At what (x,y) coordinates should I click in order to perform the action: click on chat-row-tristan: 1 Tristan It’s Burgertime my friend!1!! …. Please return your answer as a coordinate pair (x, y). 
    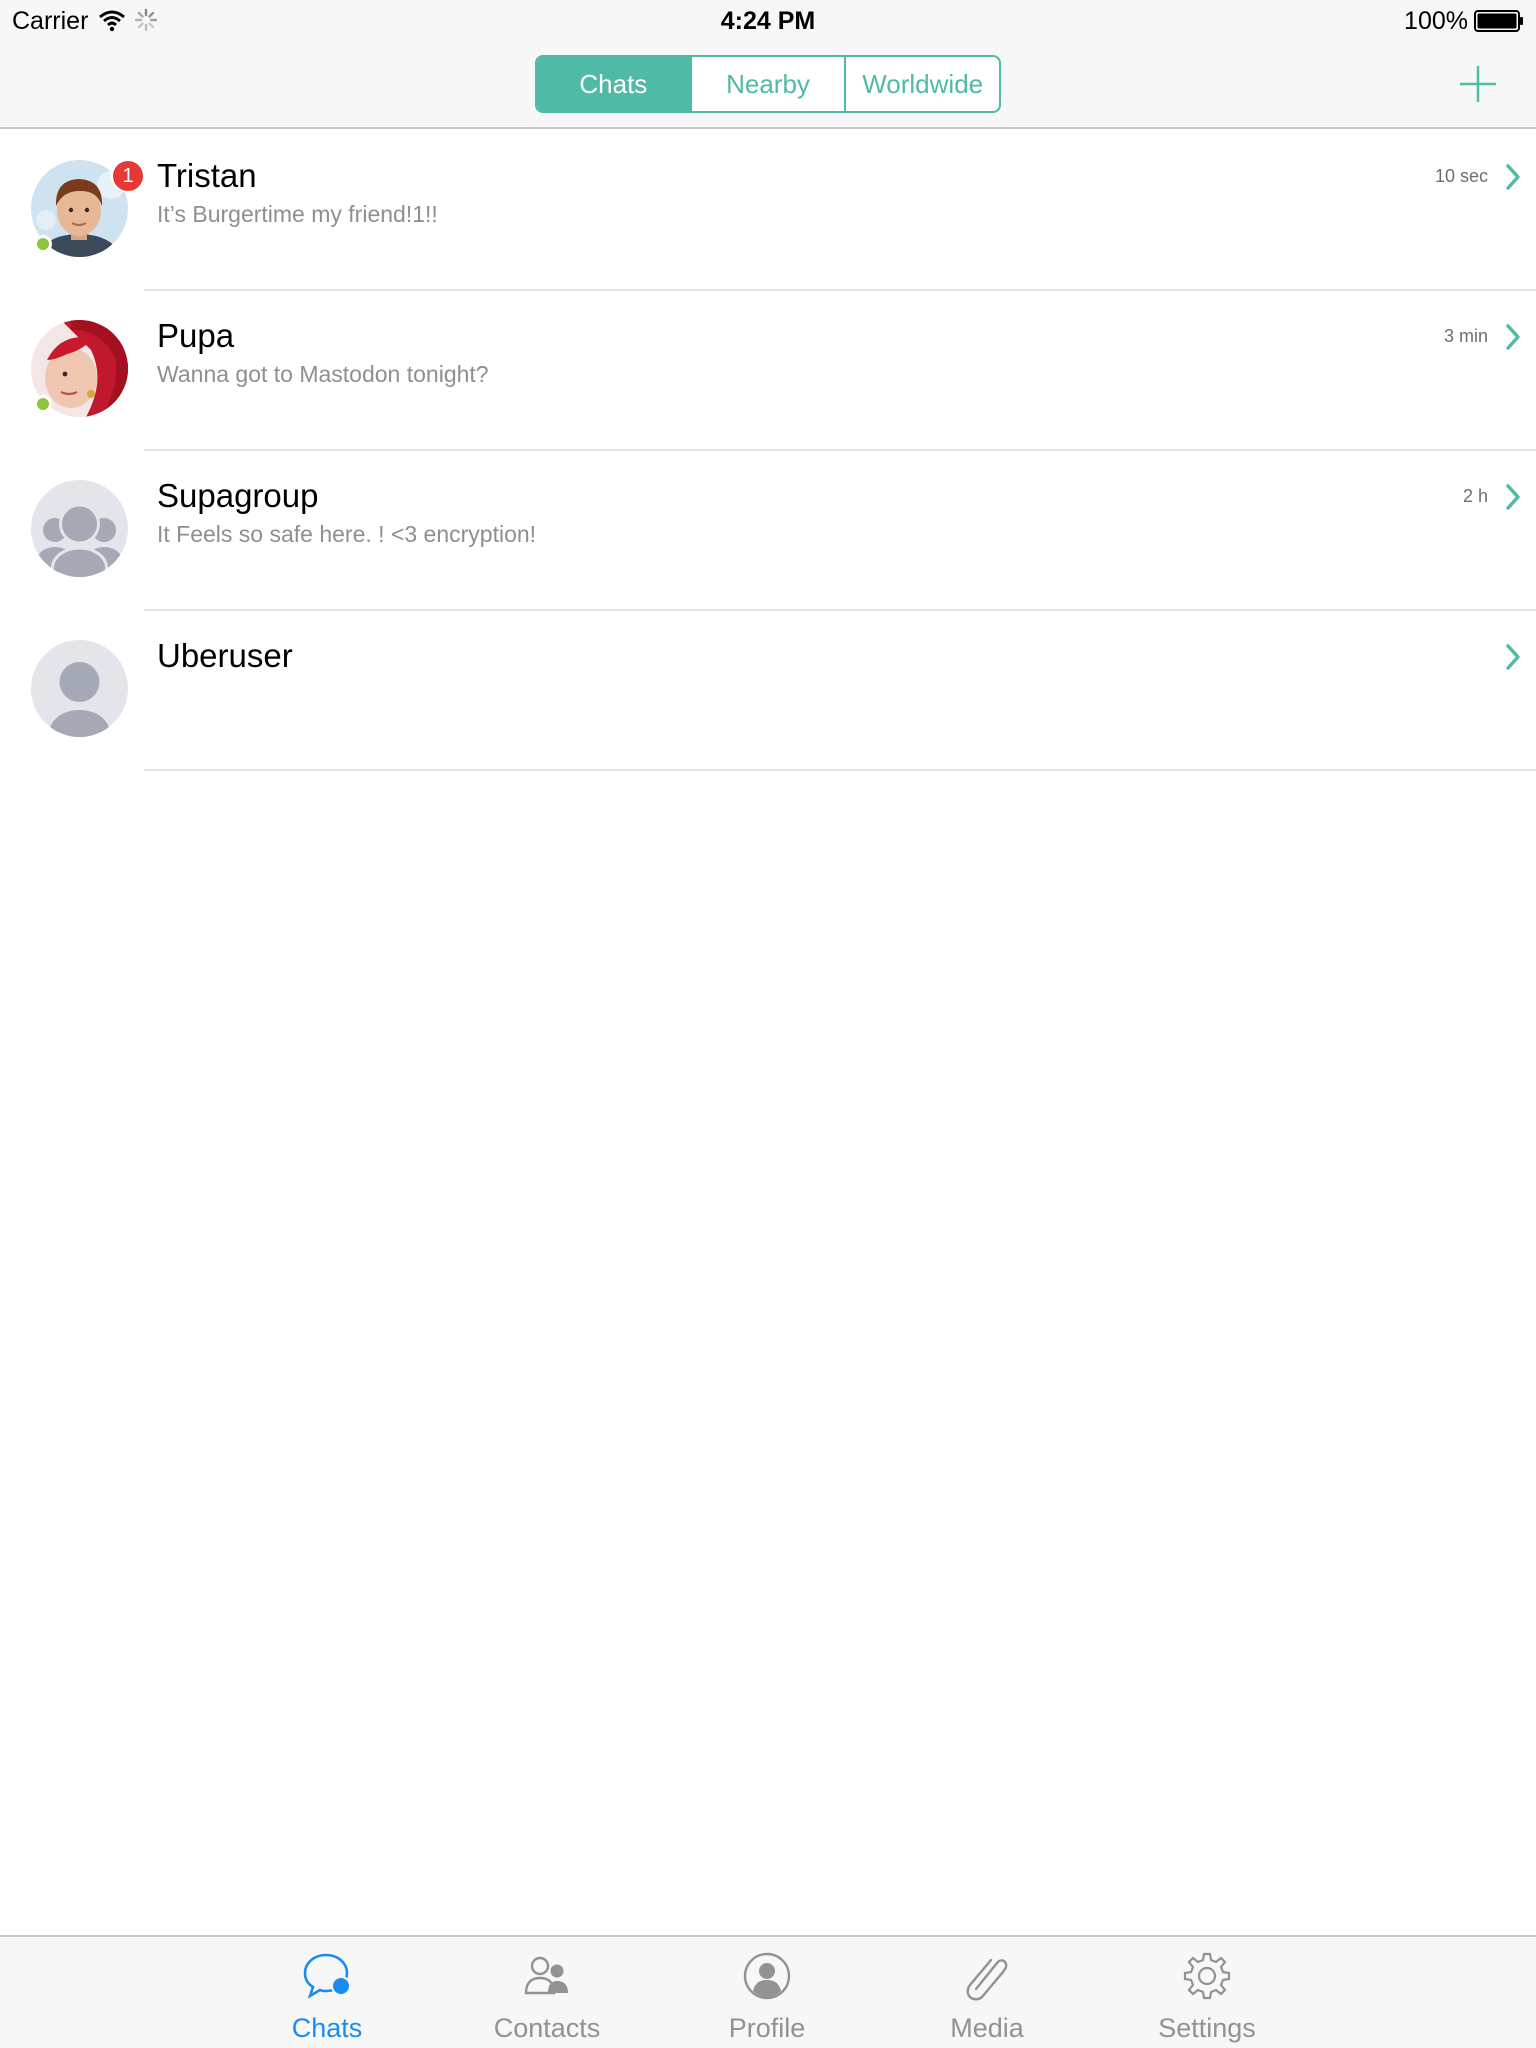
    Looking at the image, I should click on (768, 211).